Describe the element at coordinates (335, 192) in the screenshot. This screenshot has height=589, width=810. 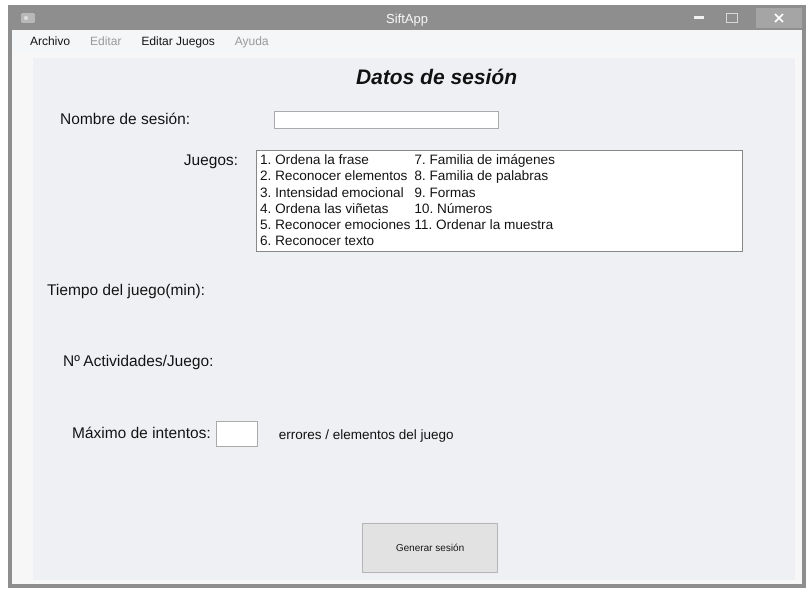
I see `list-item: 3. Intensidad emocional` at that location.